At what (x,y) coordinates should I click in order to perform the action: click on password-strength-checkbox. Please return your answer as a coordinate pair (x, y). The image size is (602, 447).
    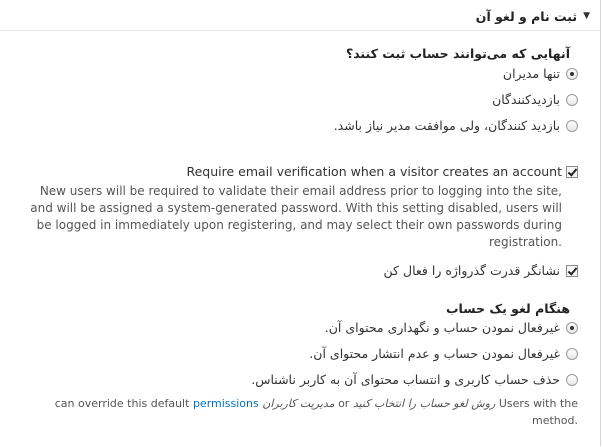
    Looking at the image, I should click on (572, 270).